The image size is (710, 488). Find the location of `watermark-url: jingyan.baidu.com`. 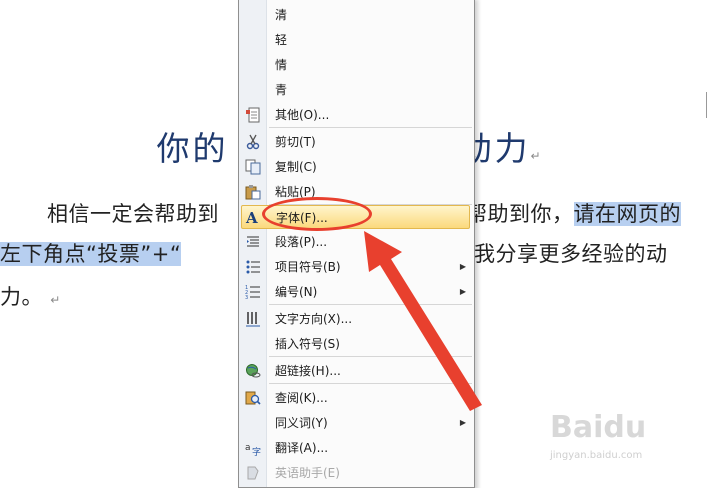

watermark-url: jingyan.baidu.com is located at coordinates (596, 455).